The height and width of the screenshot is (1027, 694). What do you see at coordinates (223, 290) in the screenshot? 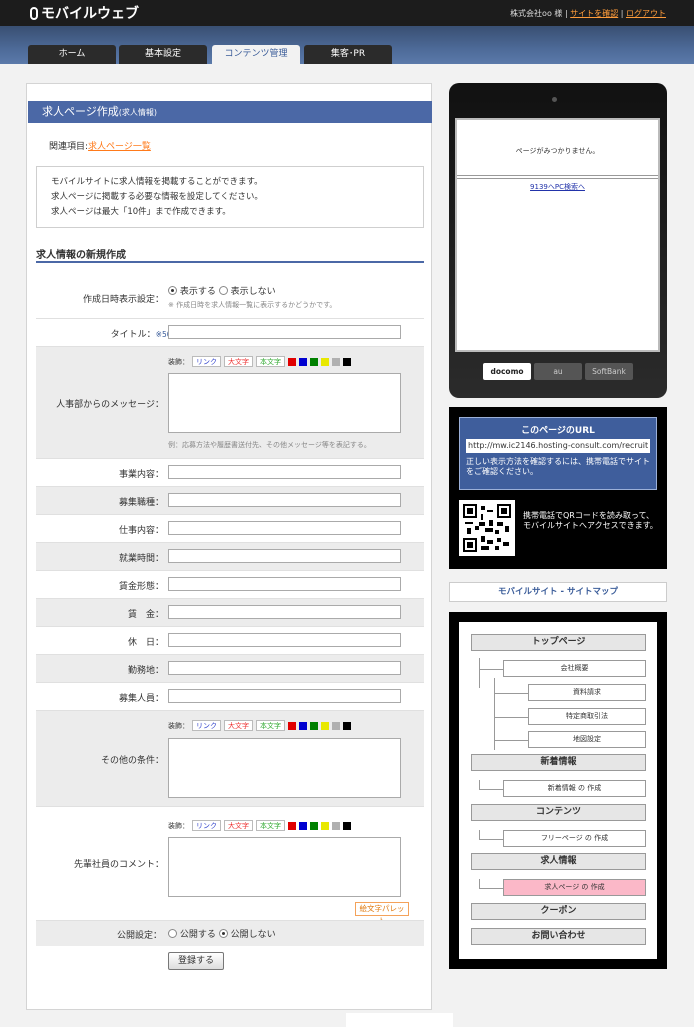
I see `radio-hide` at bounding box center [223, 290].